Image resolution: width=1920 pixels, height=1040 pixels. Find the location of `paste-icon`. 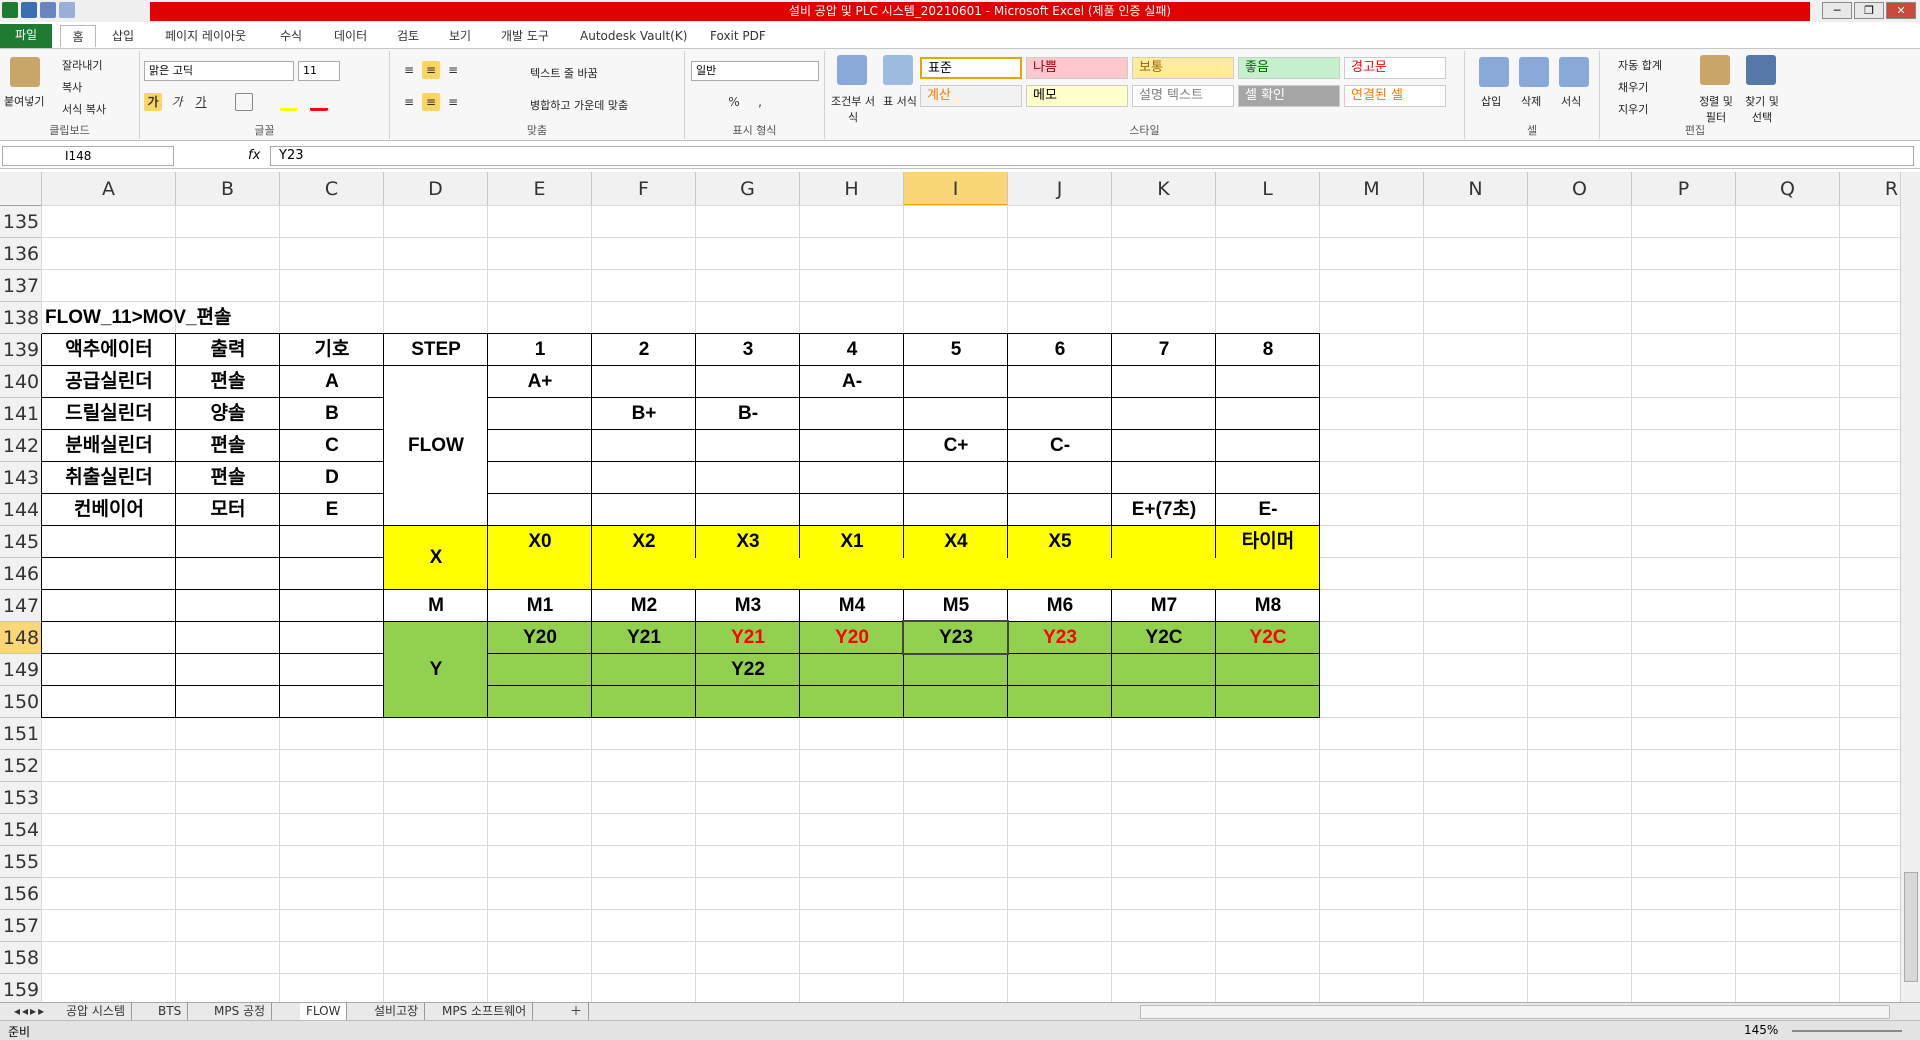

paste-icon is located at coordinates (25, 72).